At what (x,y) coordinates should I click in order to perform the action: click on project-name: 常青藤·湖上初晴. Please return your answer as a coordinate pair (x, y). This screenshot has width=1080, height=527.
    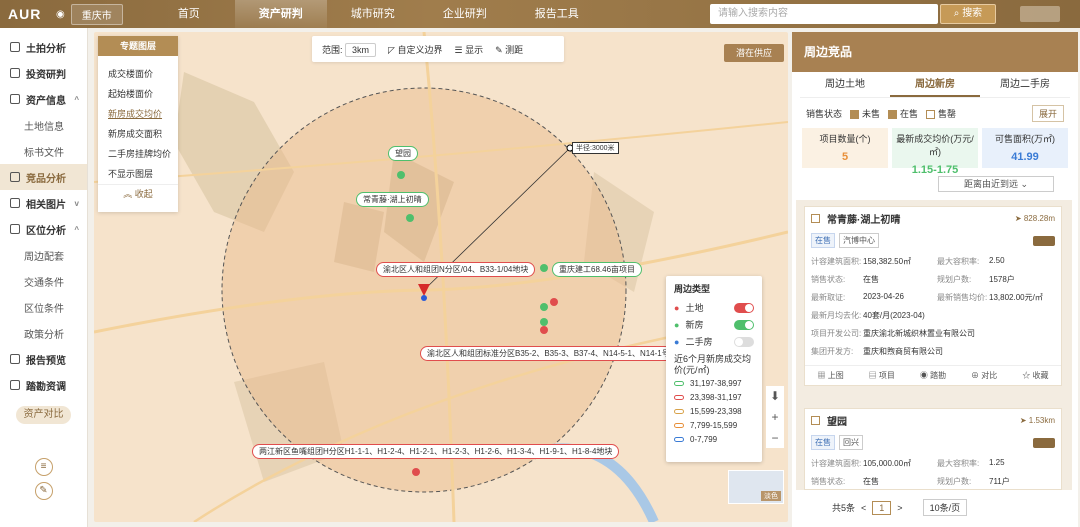
    Looking at the image, I should click on (863, 218).